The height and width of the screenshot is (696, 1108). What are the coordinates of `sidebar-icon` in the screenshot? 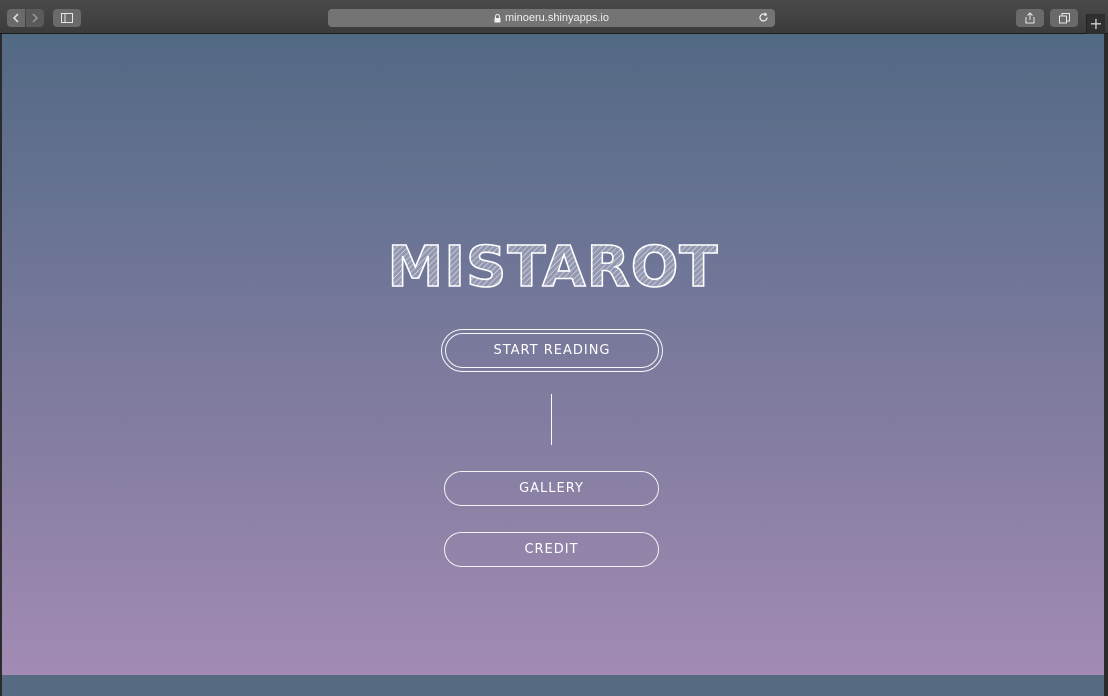 It's located at (67, 18).